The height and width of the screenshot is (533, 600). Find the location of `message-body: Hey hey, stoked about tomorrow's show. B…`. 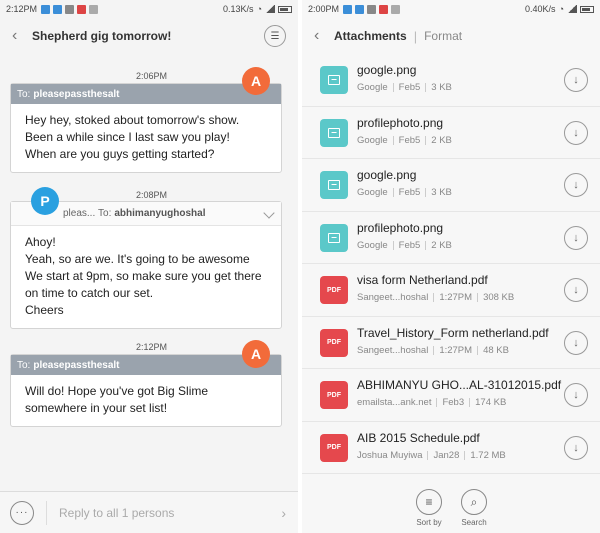

message-body: Hey hey, stoked about tomorrow's show. B… is located at coordinates (132, 137).